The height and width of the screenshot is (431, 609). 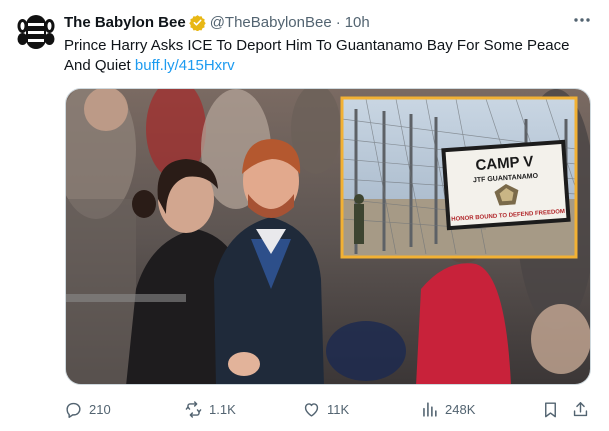 I want to click on like-icon, so click(x=311, y=409).